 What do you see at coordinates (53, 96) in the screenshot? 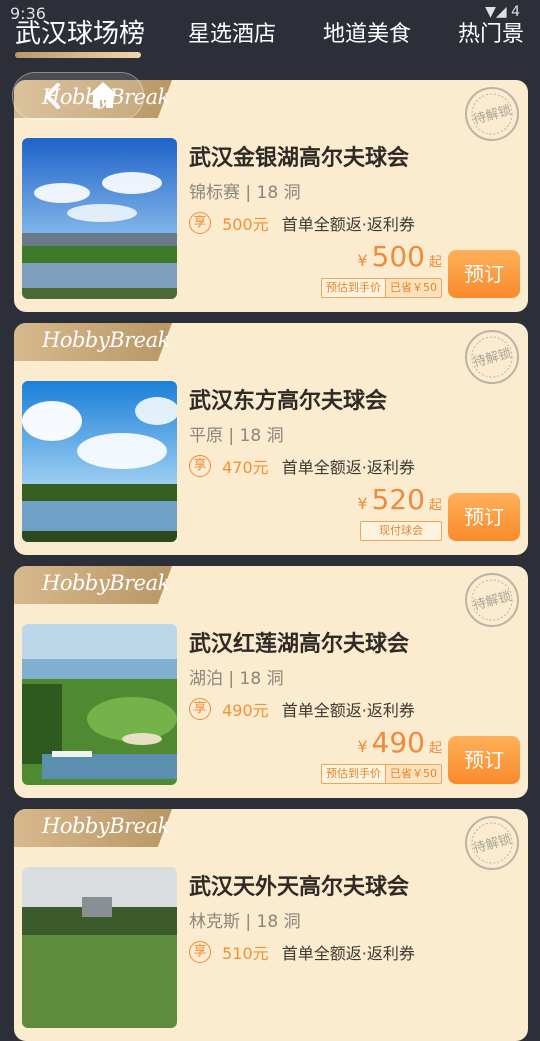
I see `back-arrow-icon` at bounding box center [53, 96].